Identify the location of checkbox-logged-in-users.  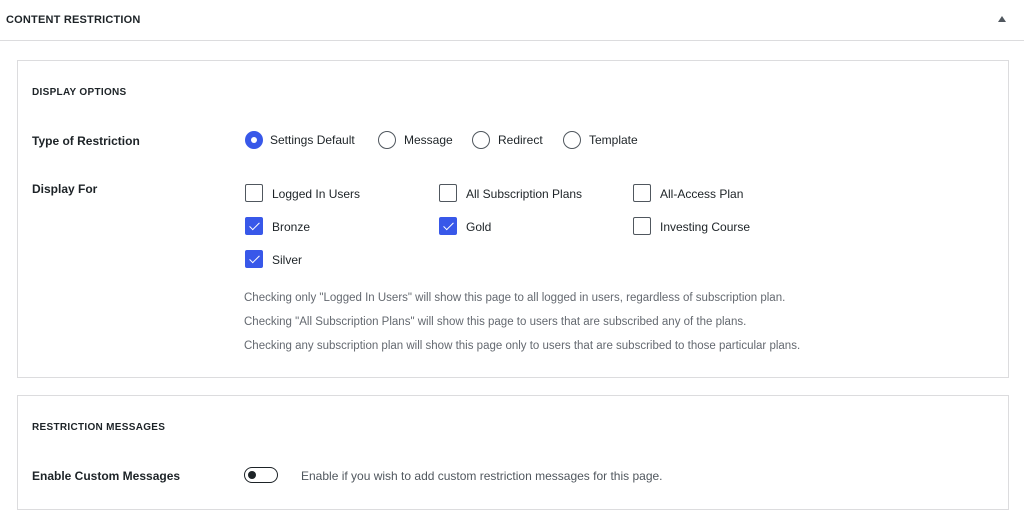
(254, 193).